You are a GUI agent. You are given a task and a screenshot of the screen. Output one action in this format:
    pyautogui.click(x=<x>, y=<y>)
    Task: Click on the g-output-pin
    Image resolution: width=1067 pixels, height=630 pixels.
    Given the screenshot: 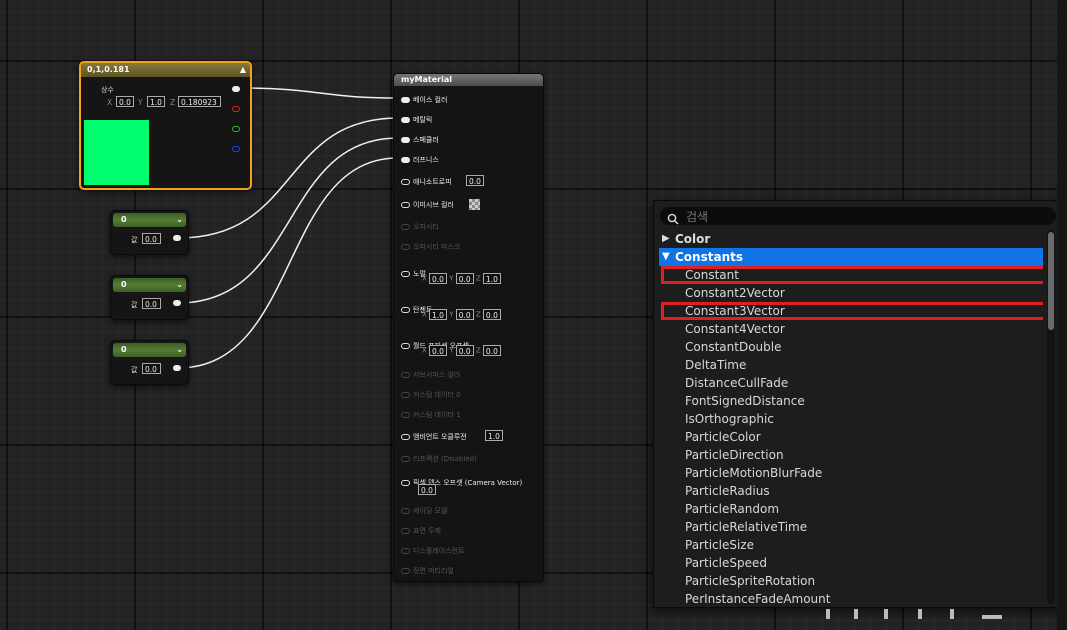 What is the action you would take?
    pyautogui.click(x=236, y=129)
    